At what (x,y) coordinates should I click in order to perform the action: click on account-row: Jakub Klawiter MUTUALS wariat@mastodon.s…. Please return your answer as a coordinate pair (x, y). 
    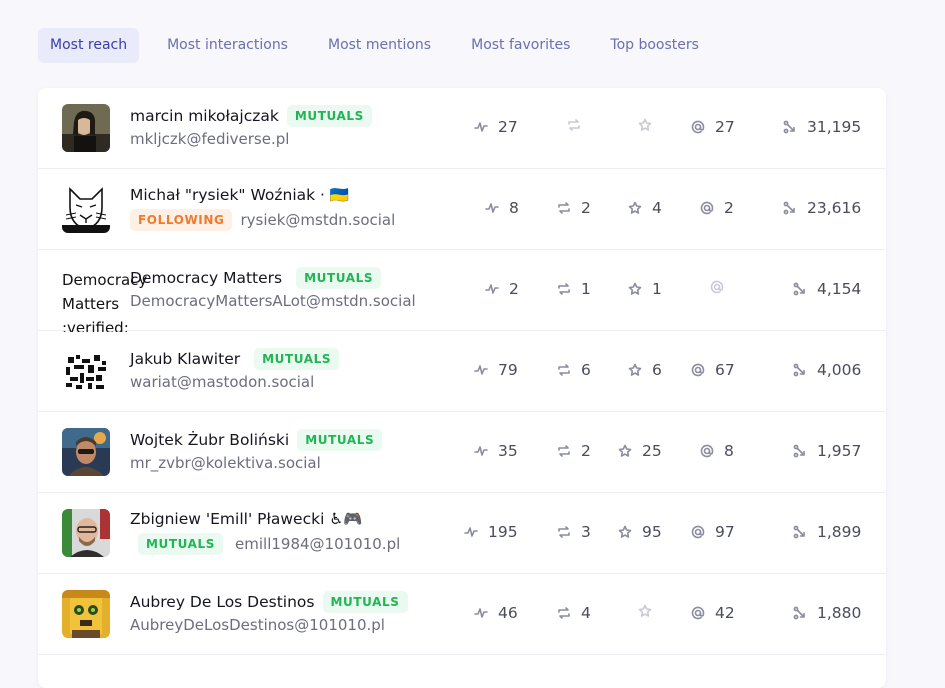
    Looking at the image, I should click on (462, 371).